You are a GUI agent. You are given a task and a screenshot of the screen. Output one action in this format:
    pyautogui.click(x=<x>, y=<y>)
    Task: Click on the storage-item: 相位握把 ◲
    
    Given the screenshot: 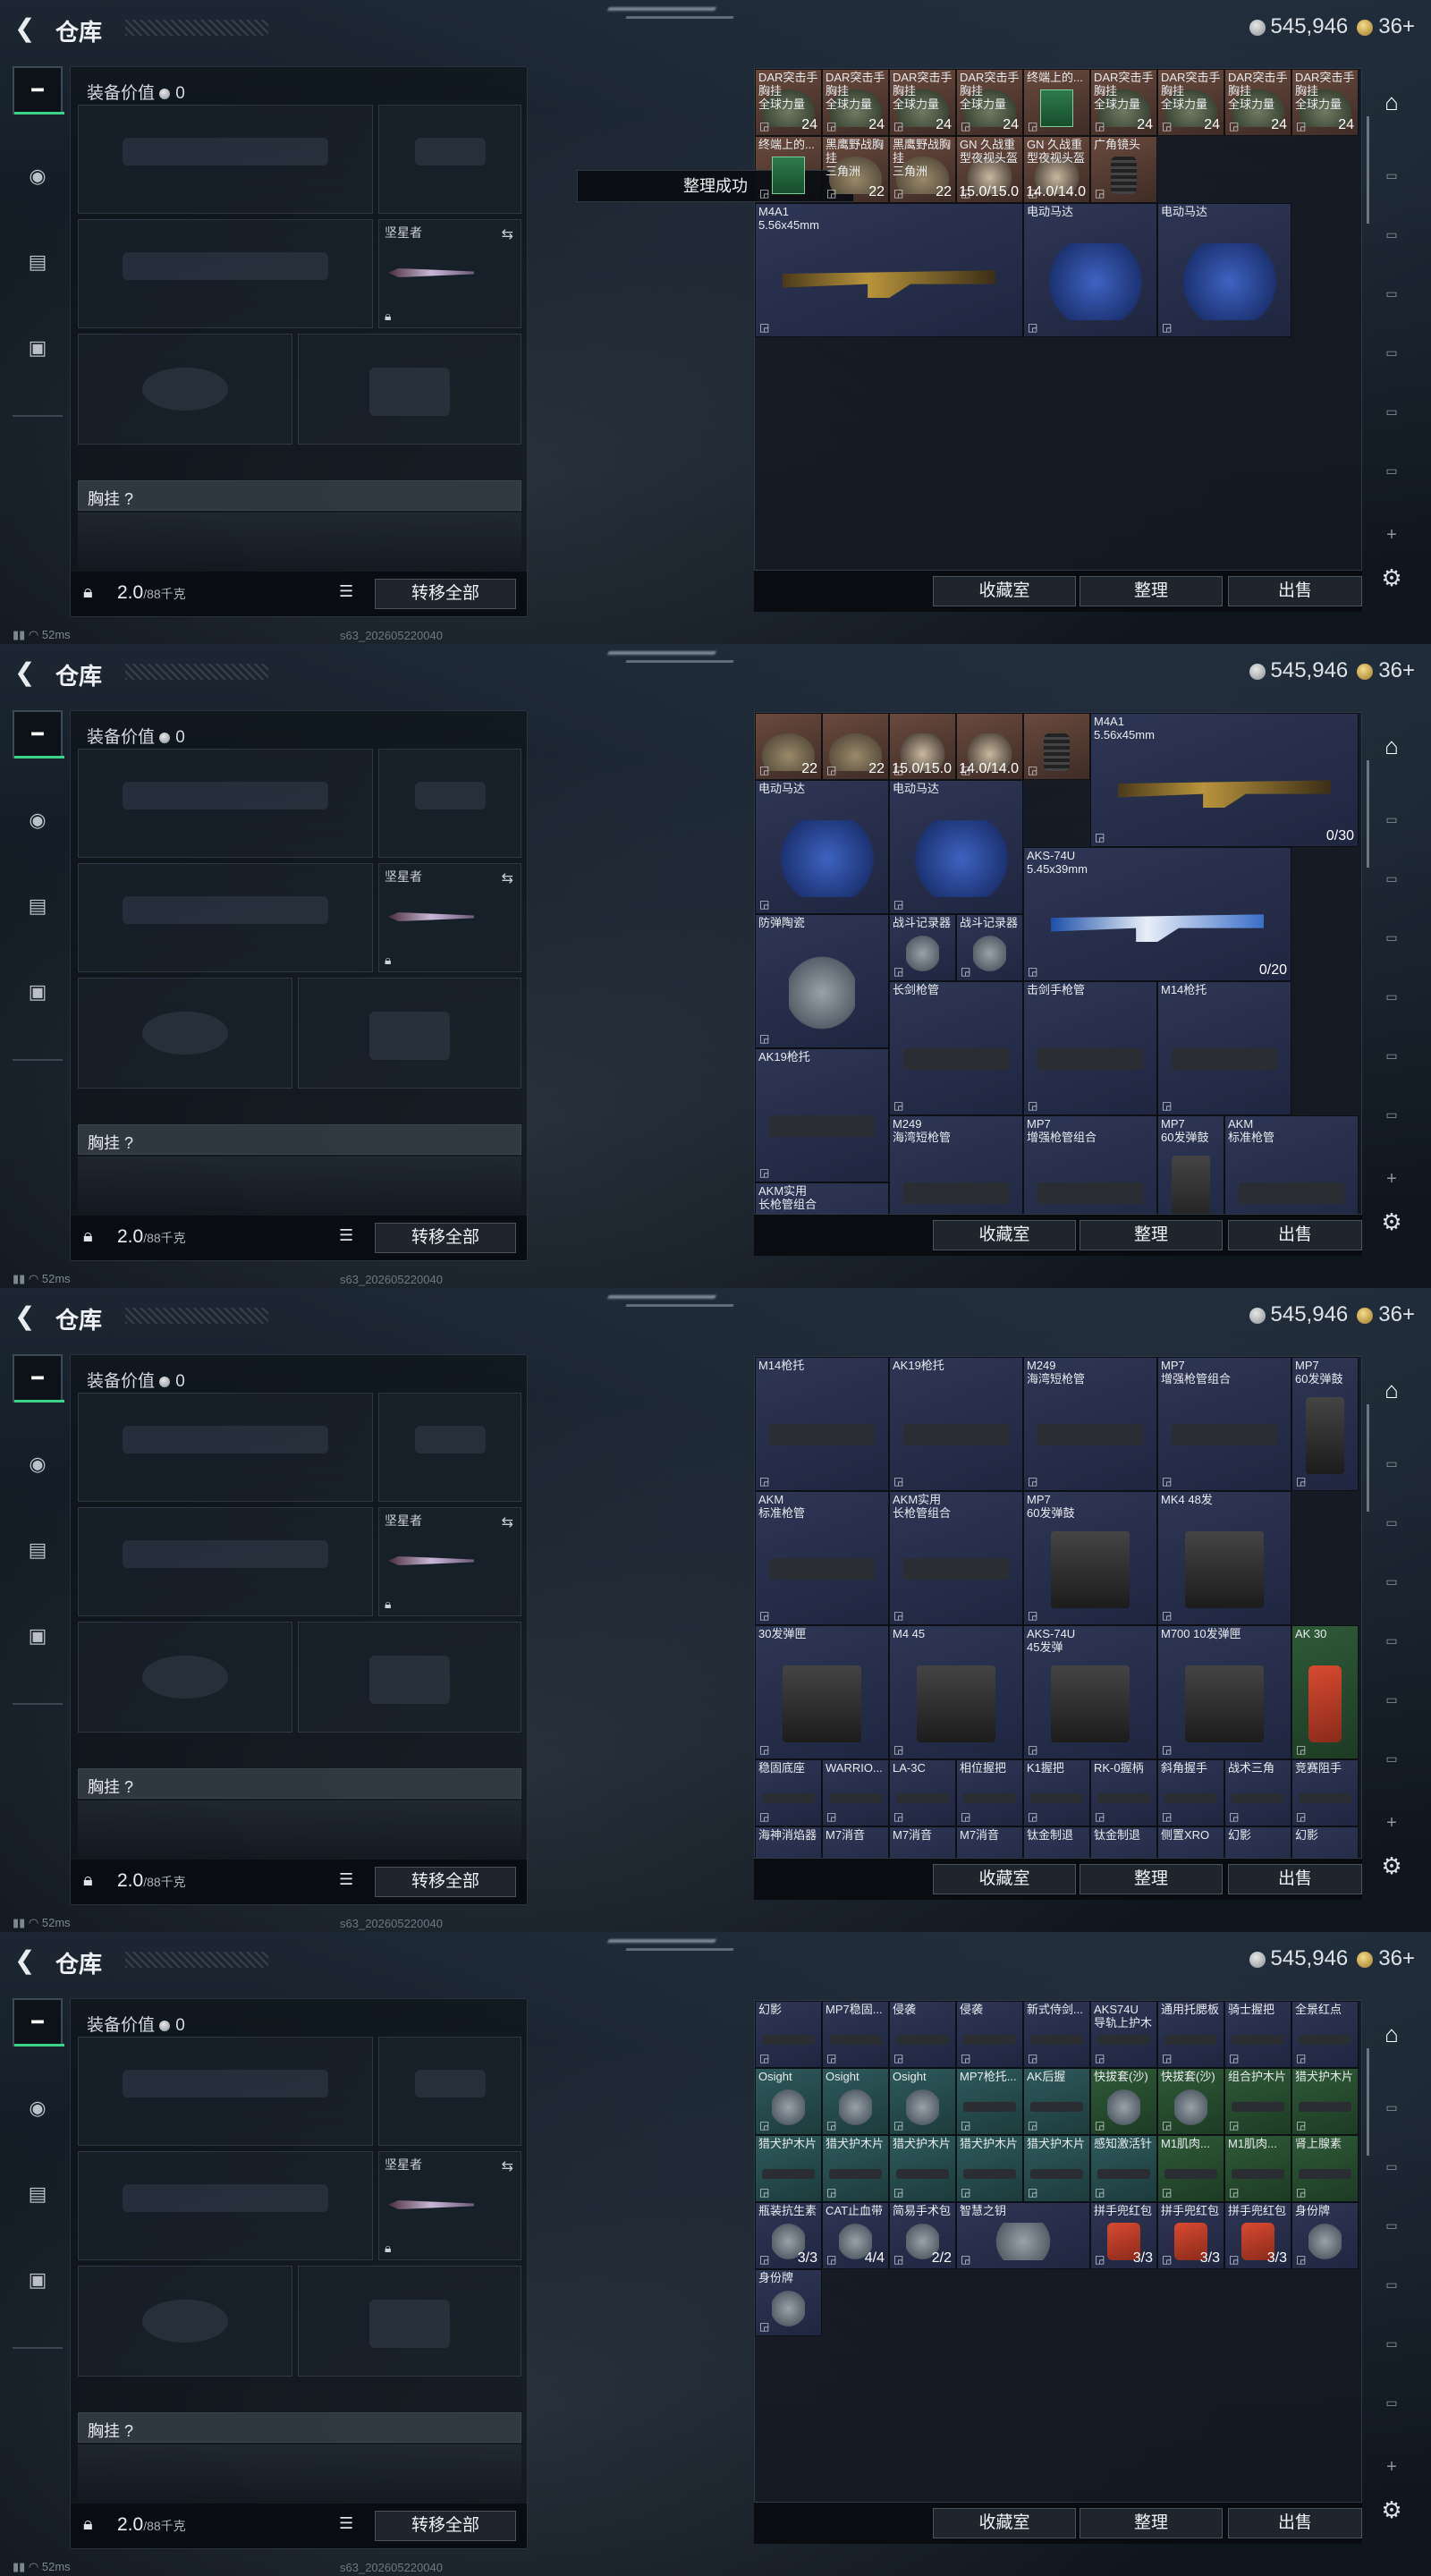 What is the action you would take?
    pyautogui.click(x=990, y=1792)
    